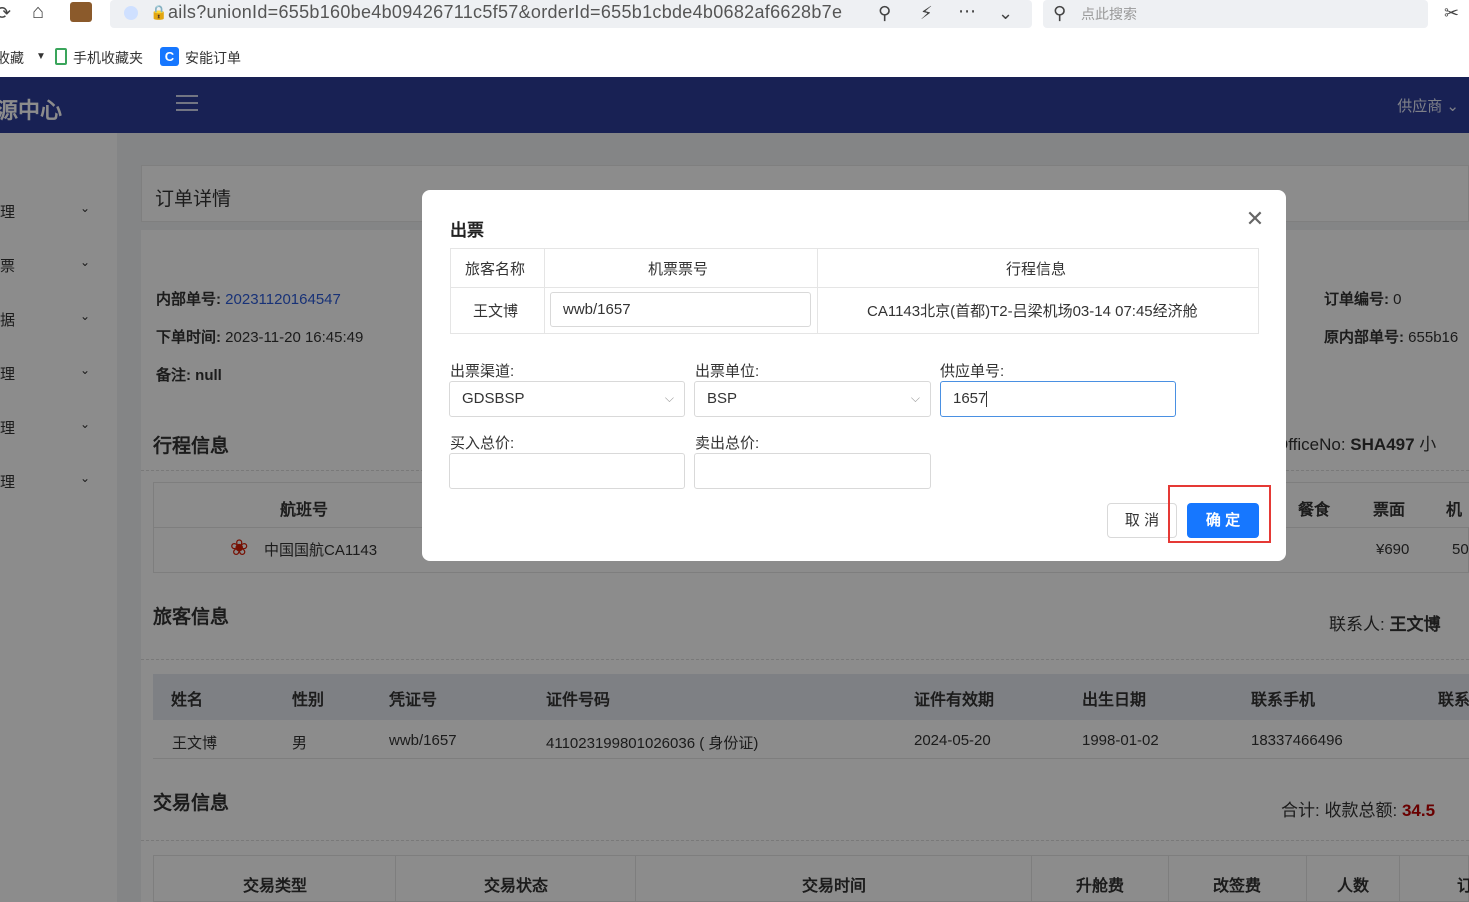  Describe the element at coordinates (734, 105) in the screenshot. I see `modal-backdrop-header` at that location.